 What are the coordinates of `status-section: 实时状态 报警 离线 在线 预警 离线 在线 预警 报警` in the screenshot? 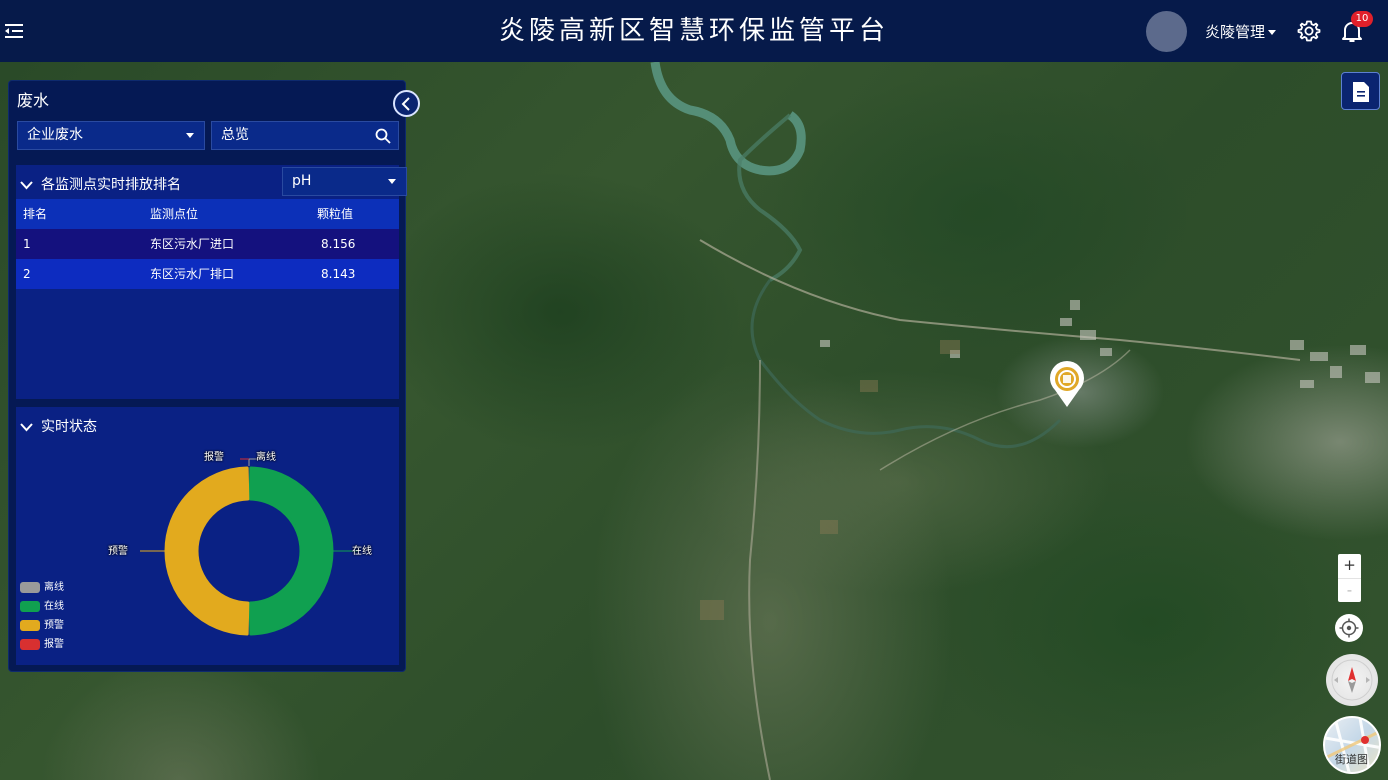 It's located at (207, 536).